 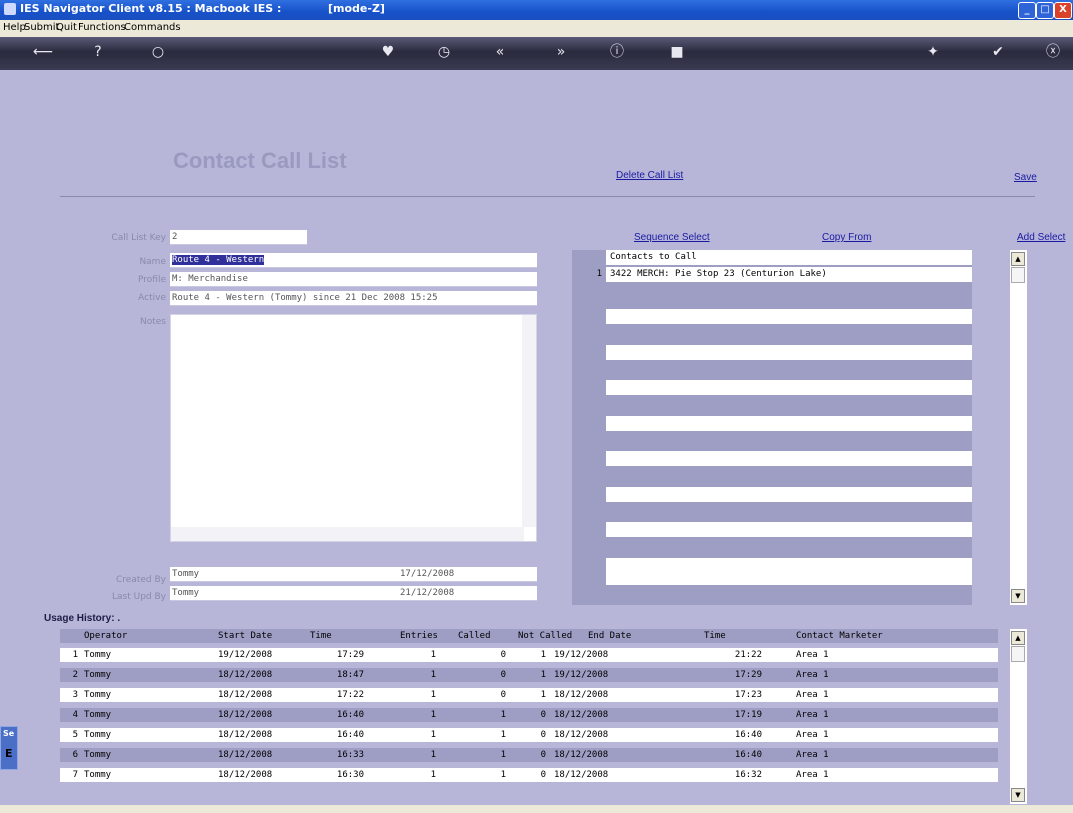 What do you see at coordinates (672, 237) in the screenshot?
I see `sequence-select-link: Sequence Select` at bounding box center [672, 237].